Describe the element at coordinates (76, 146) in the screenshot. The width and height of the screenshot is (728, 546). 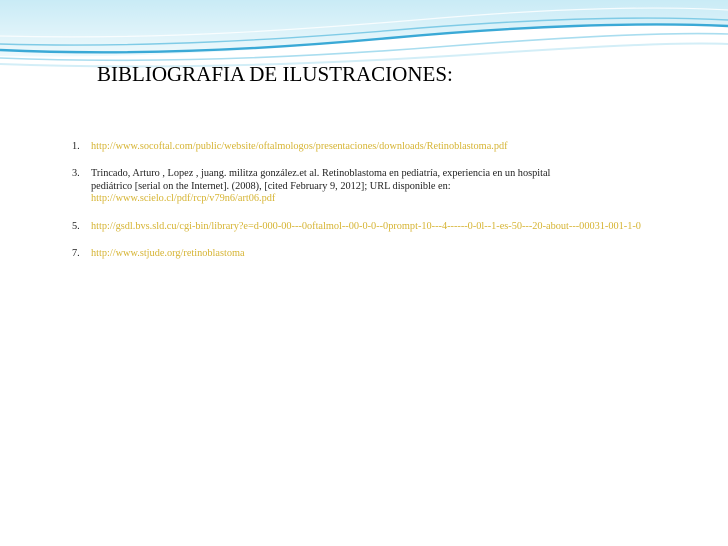
I see `reference-number: 1.` at that location.